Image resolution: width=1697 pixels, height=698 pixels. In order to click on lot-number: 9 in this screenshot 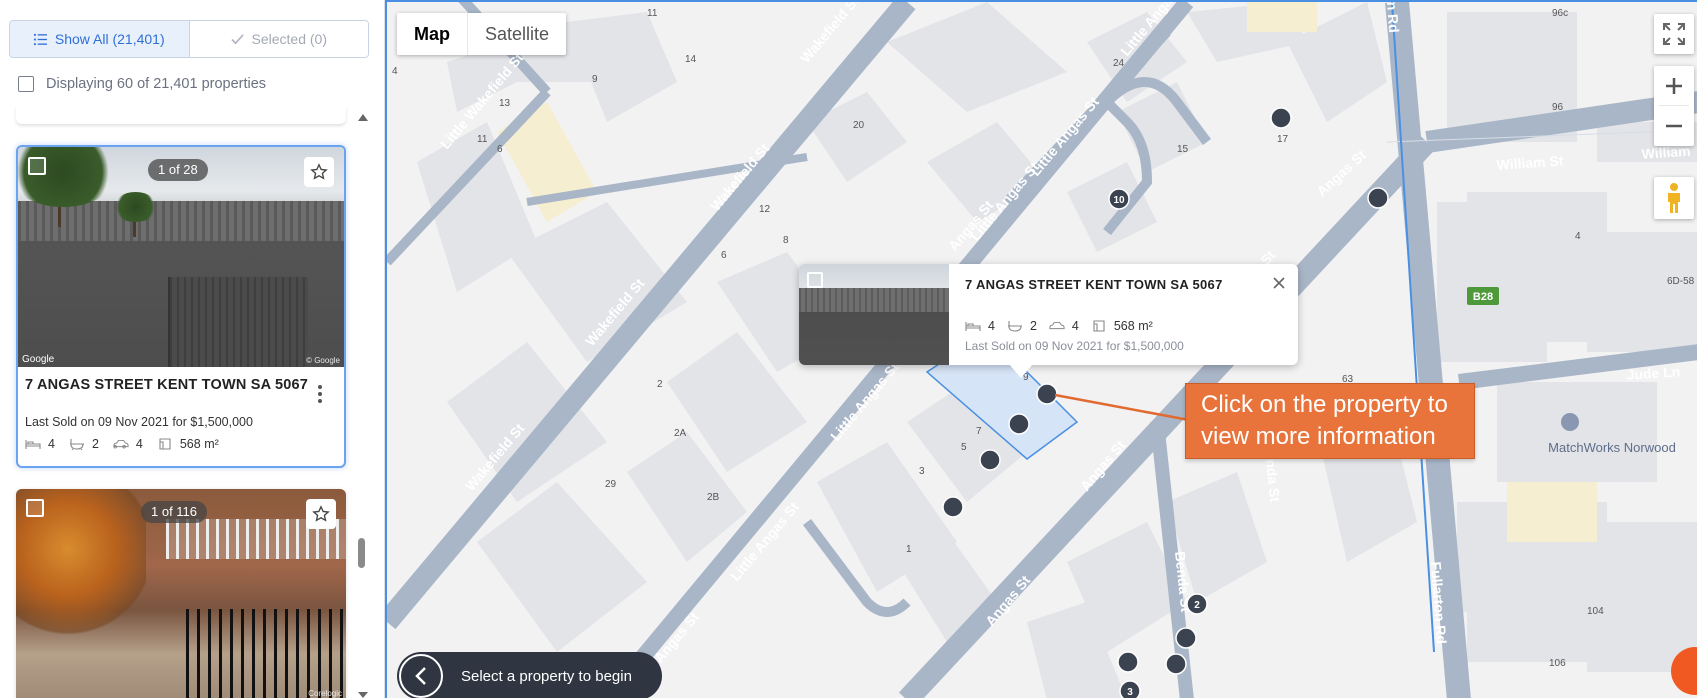, I will do `click(595, 79)`.